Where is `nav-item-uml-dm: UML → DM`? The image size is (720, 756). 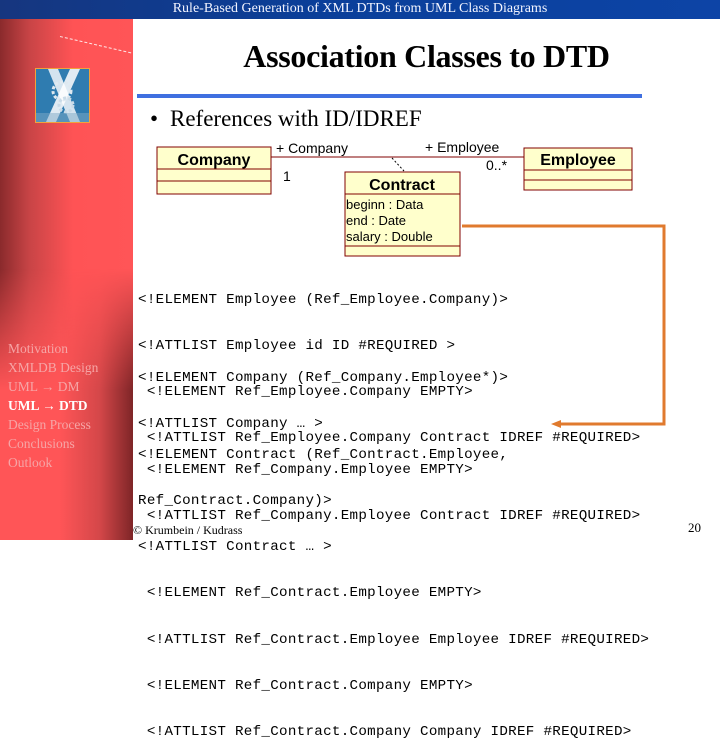 nav-item-uml-dm: UML → DM is located at coordinates (70, 386).